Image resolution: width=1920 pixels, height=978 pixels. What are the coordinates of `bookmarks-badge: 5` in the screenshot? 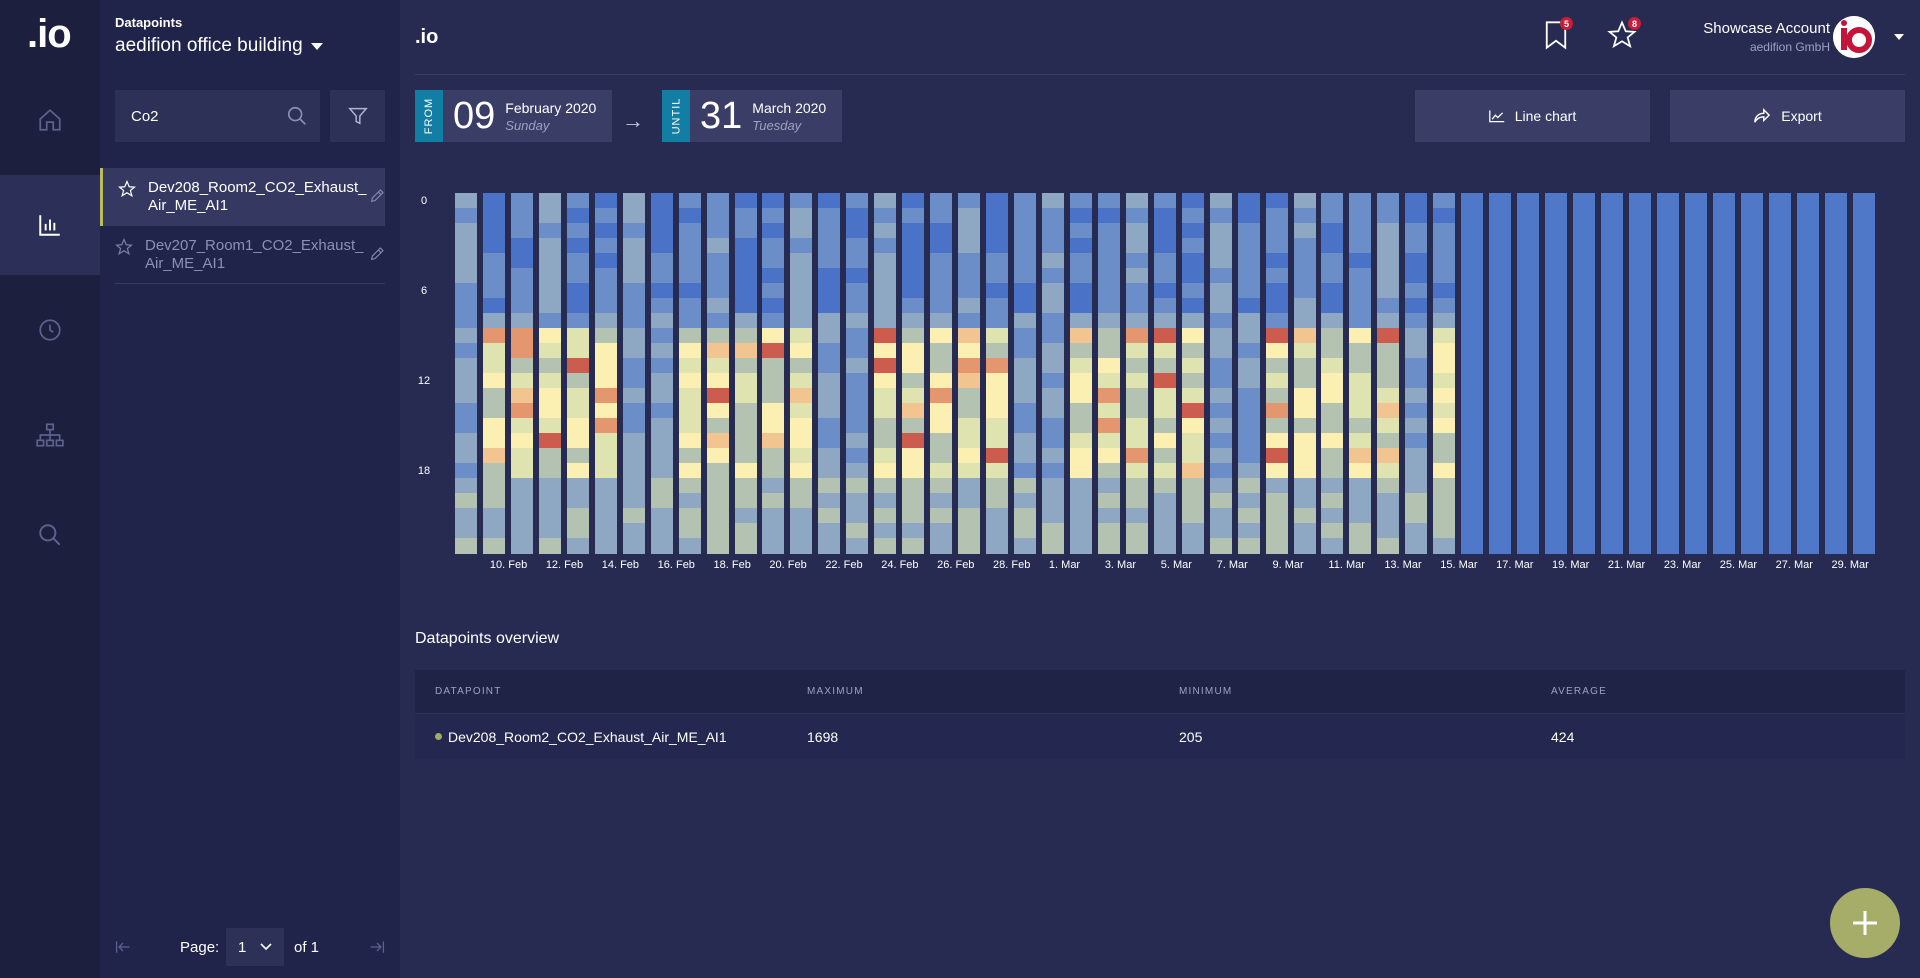 It's located at (1566, 23).